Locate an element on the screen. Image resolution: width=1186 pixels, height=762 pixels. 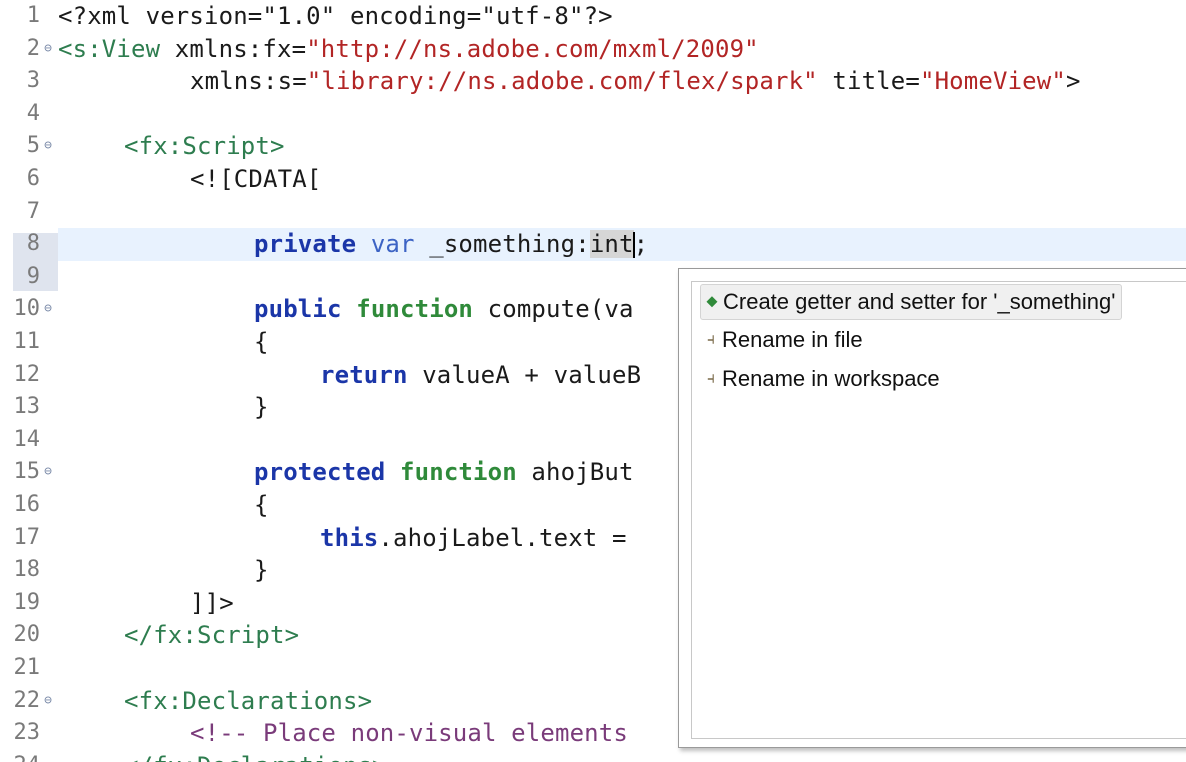
line-number: 13 is located at coordinates (27, 407).